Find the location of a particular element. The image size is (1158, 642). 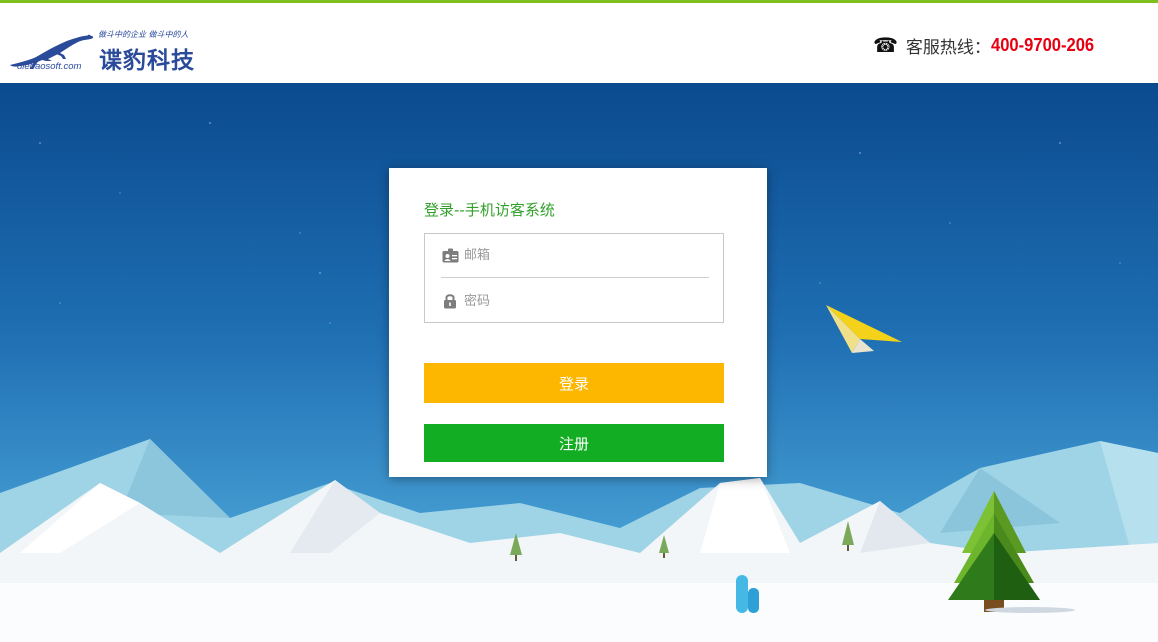

register-button: 注册 is located at coordinates (574, 443).